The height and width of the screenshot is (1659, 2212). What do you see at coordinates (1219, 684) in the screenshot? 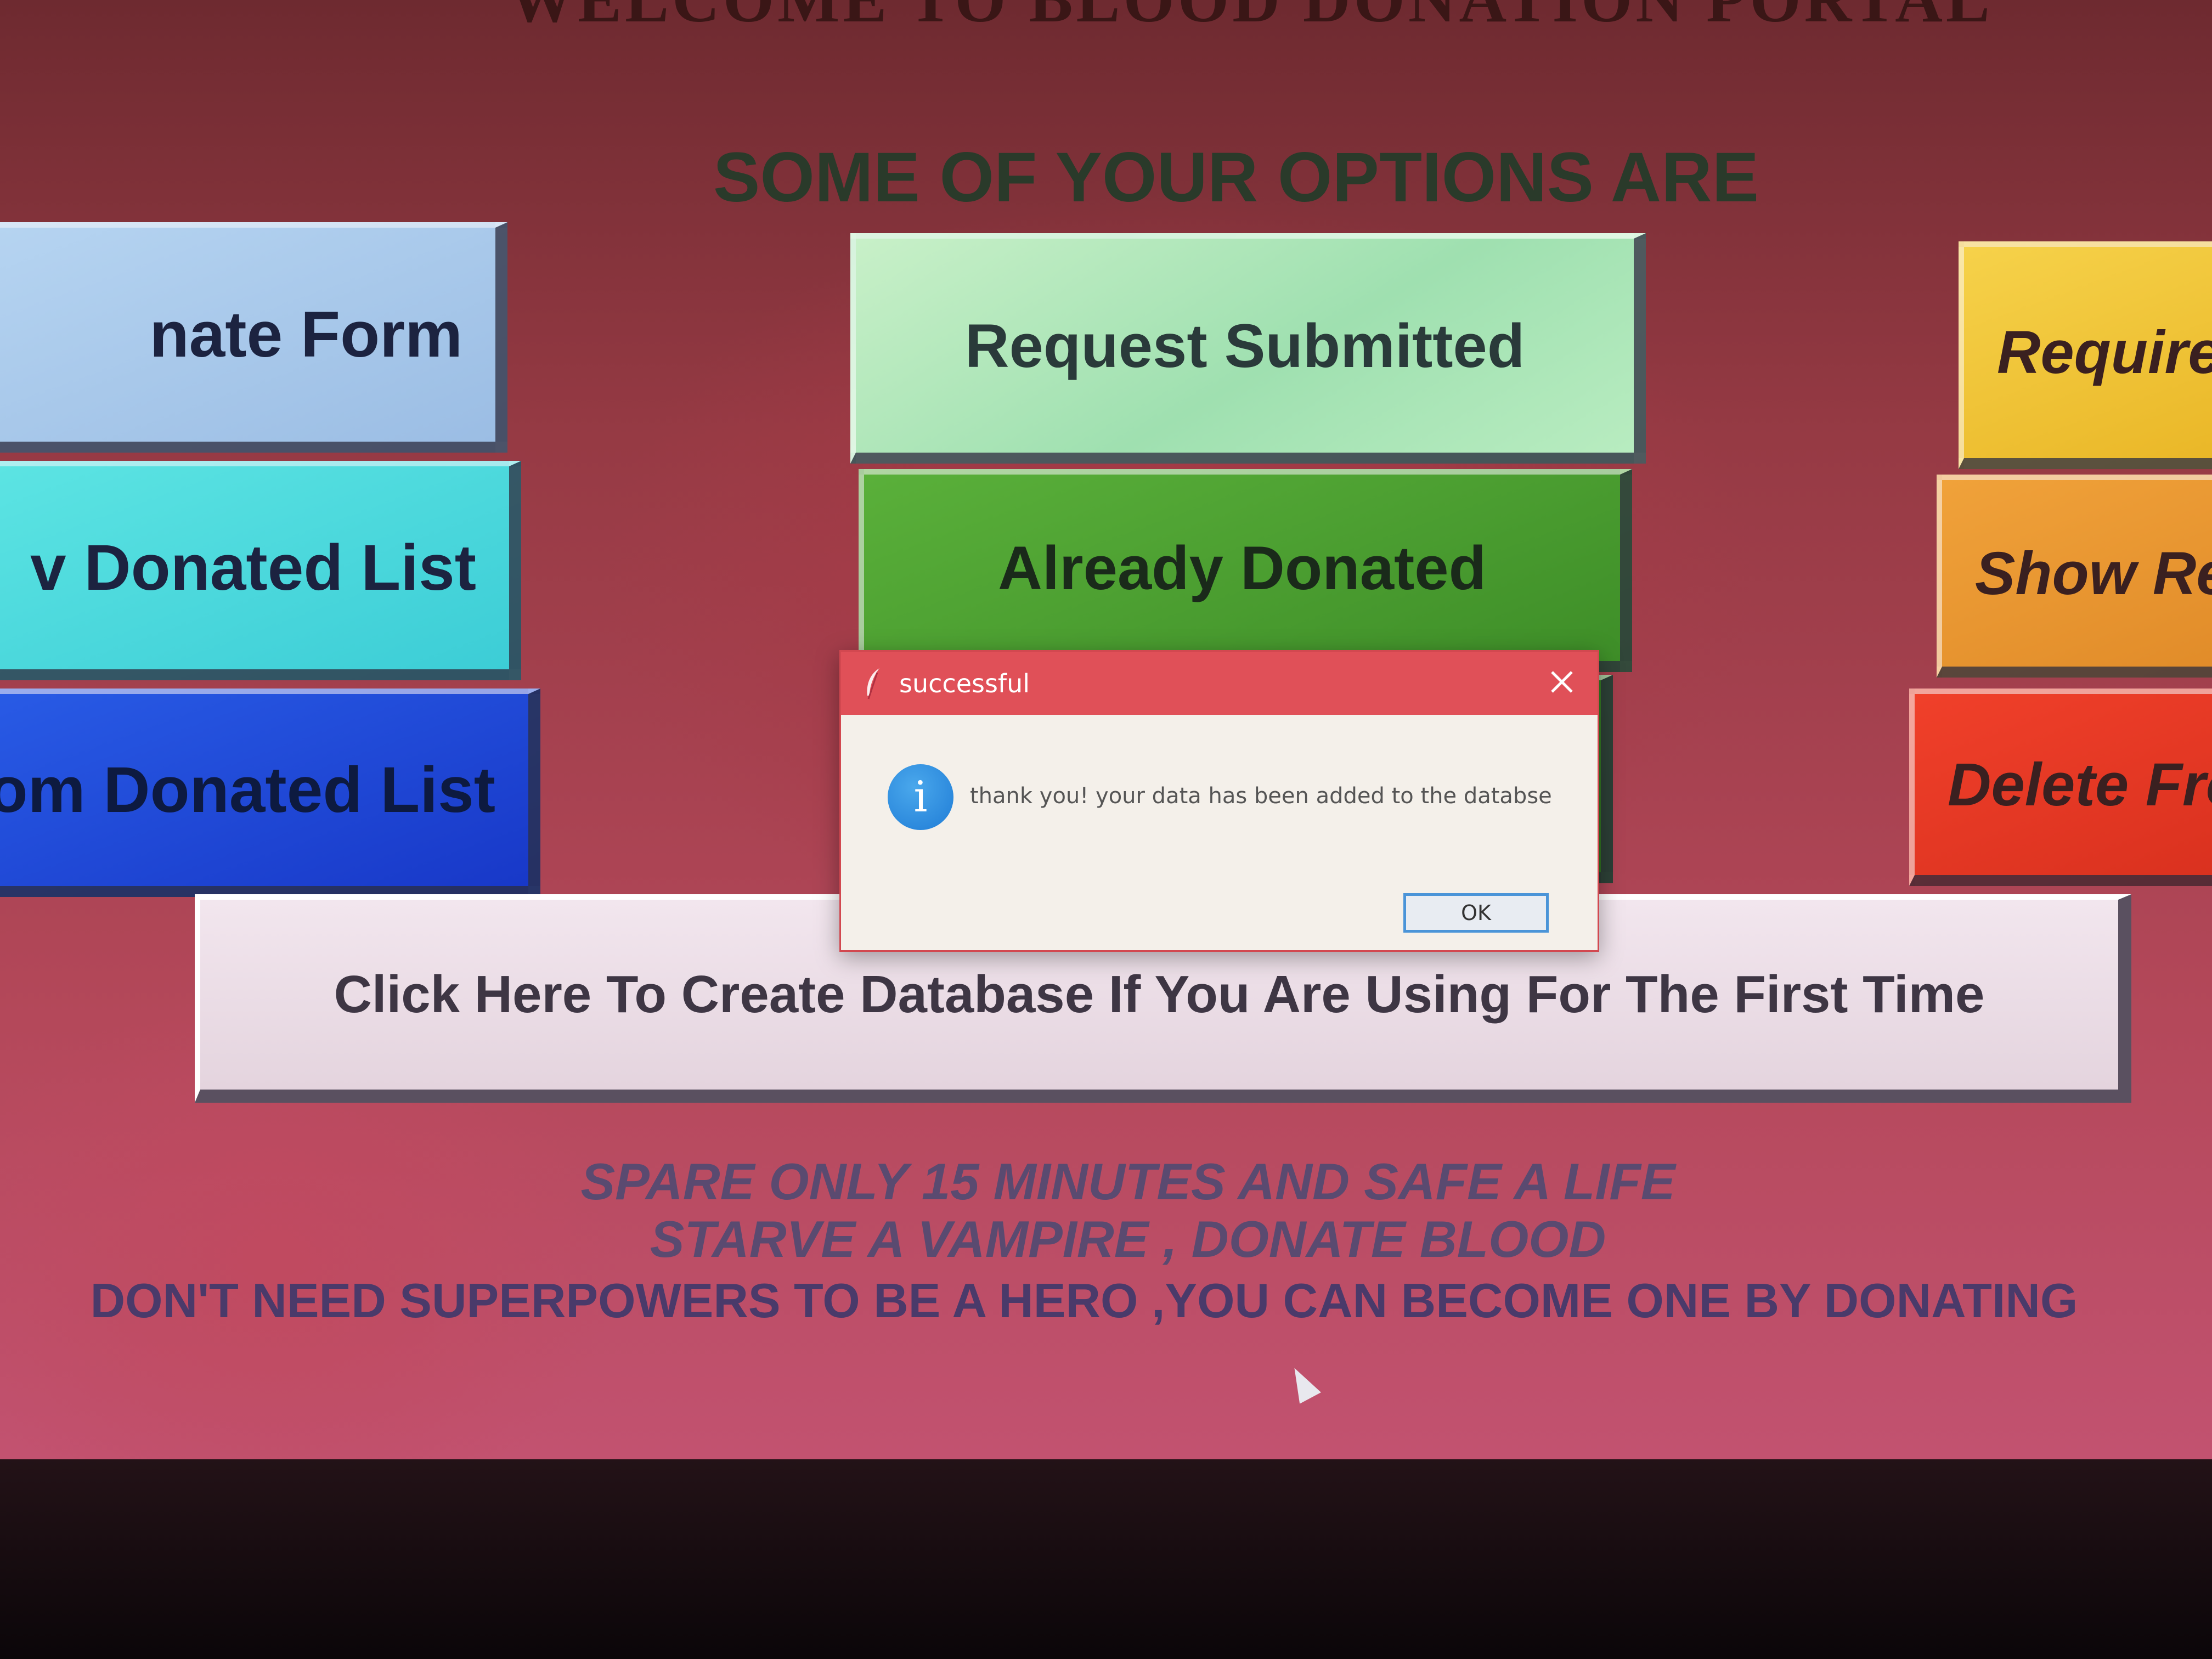
I see `dialog-titlebar: successful` at bounding box center [1219, 684].